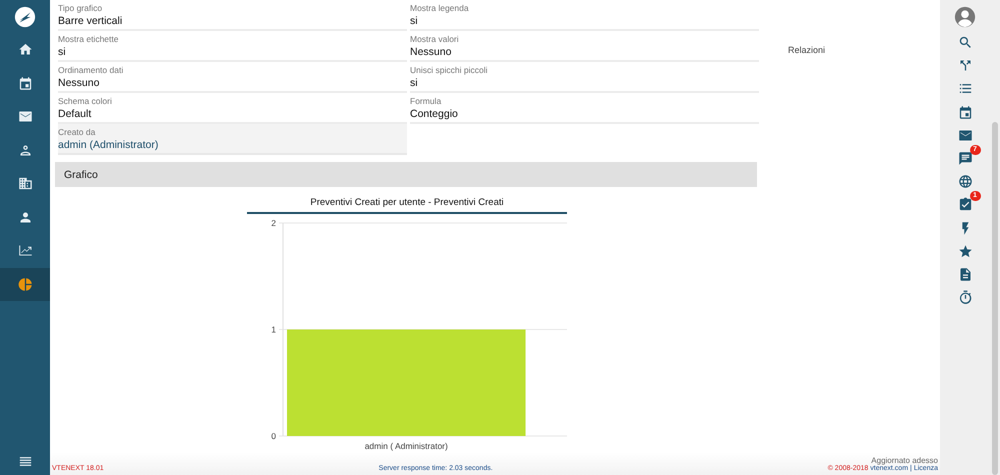 The image size is (1000, 475). Describe the element at coordinates (25, 17) in the screenshot. I see `logo-icon` at that location.